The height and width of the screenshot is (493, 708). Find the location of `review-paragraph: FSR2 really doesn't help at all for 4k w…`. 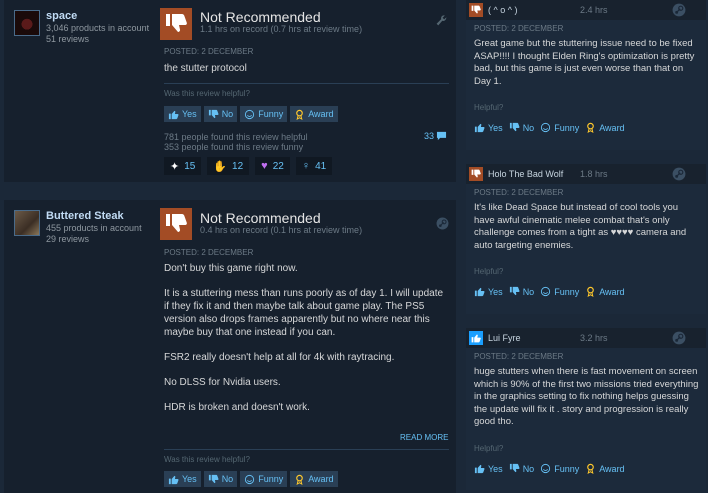

review-paragraph: FSR2 really doesn't help at all for 4k w… is located at coordinates (279, 357).